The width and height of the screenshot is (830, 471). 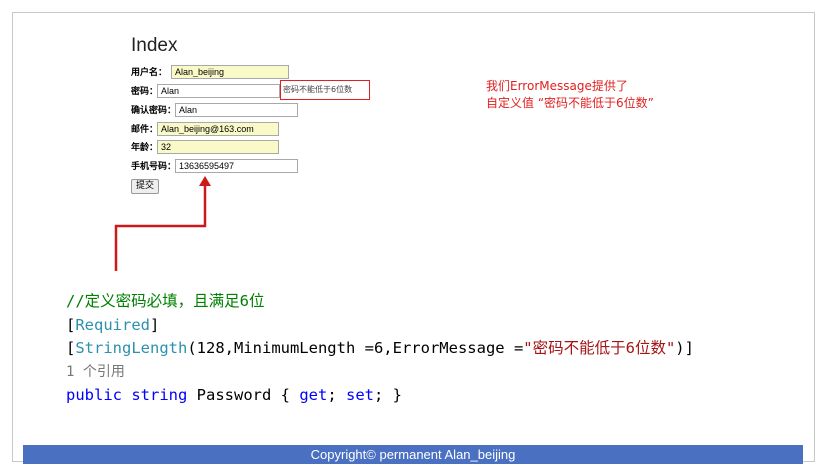 I want to click on code-kw-public: public, so click(x=94, y=395).